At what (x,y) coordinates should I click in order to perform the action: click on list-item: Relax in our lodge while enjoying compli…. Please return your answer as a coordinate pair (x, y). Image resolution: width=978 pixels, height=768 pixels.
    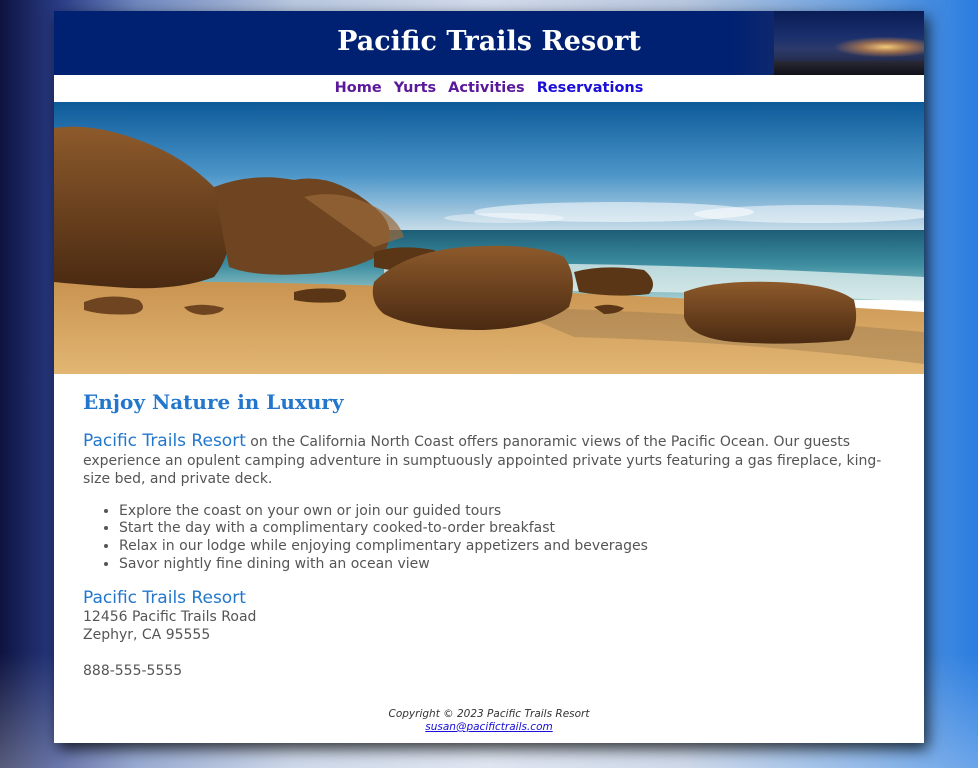
    Looking at the image, I should click on (506, 547).